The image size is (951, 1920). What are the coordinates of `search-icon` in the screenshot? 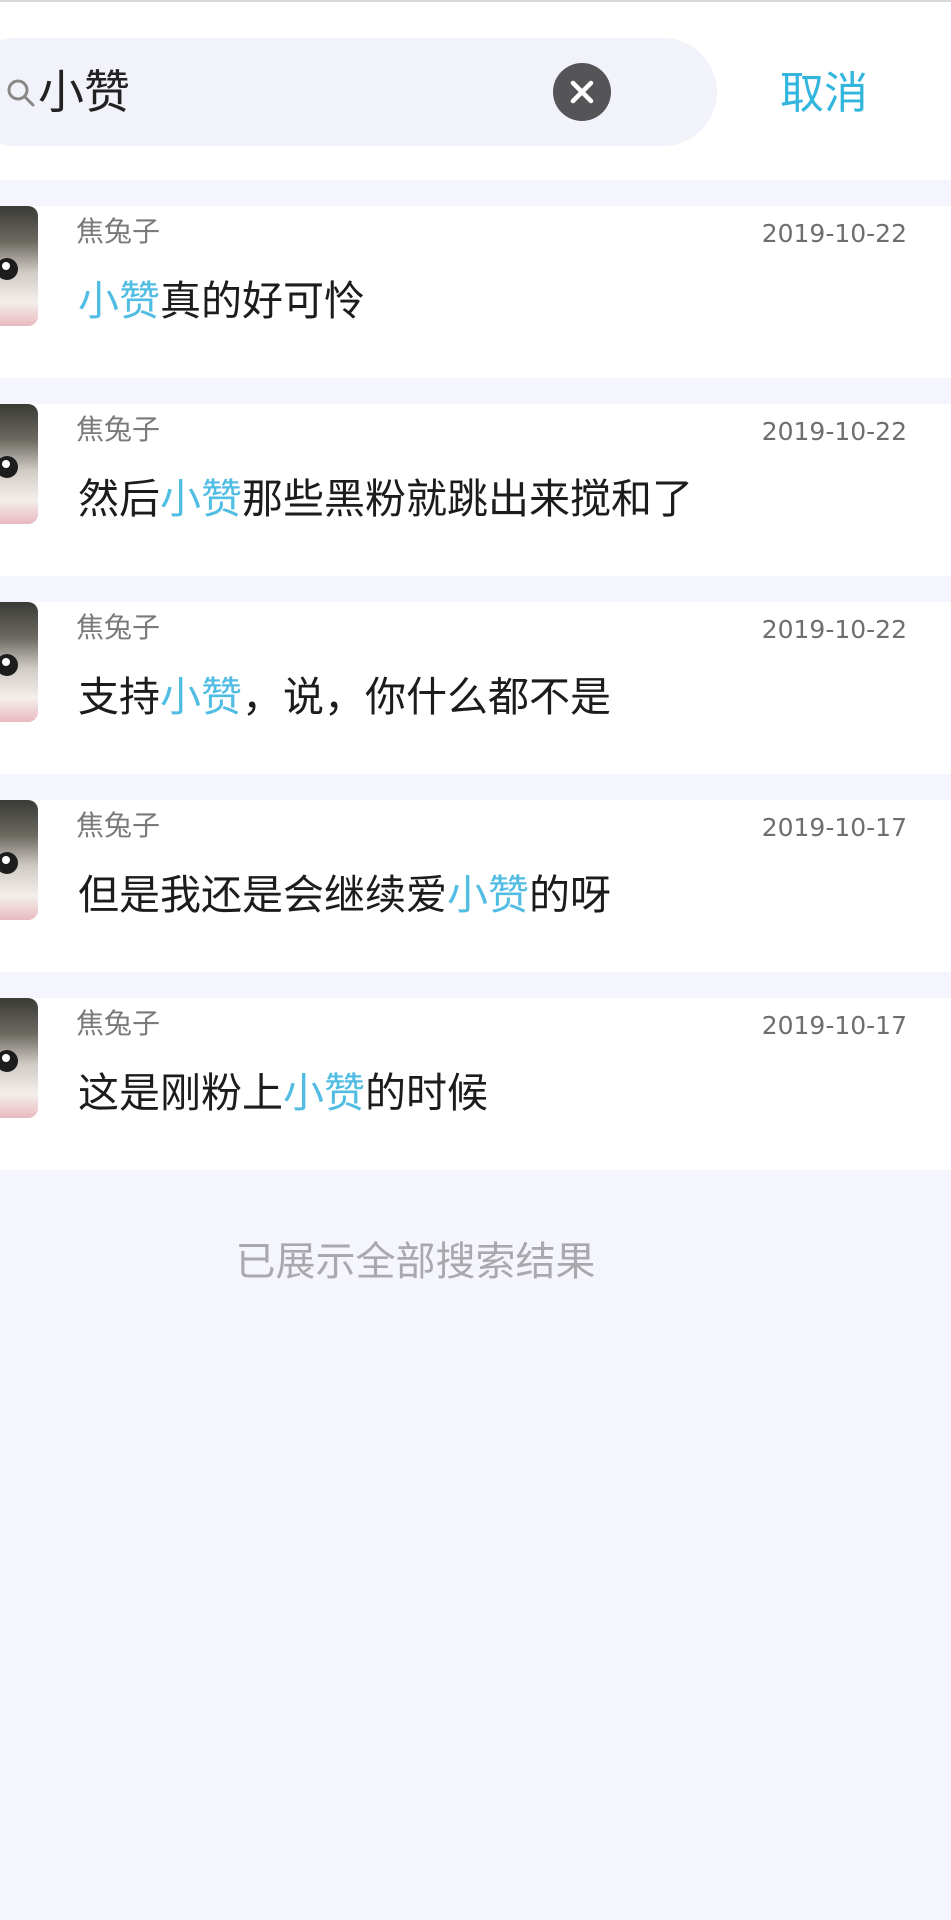 It's located at (21, 93).